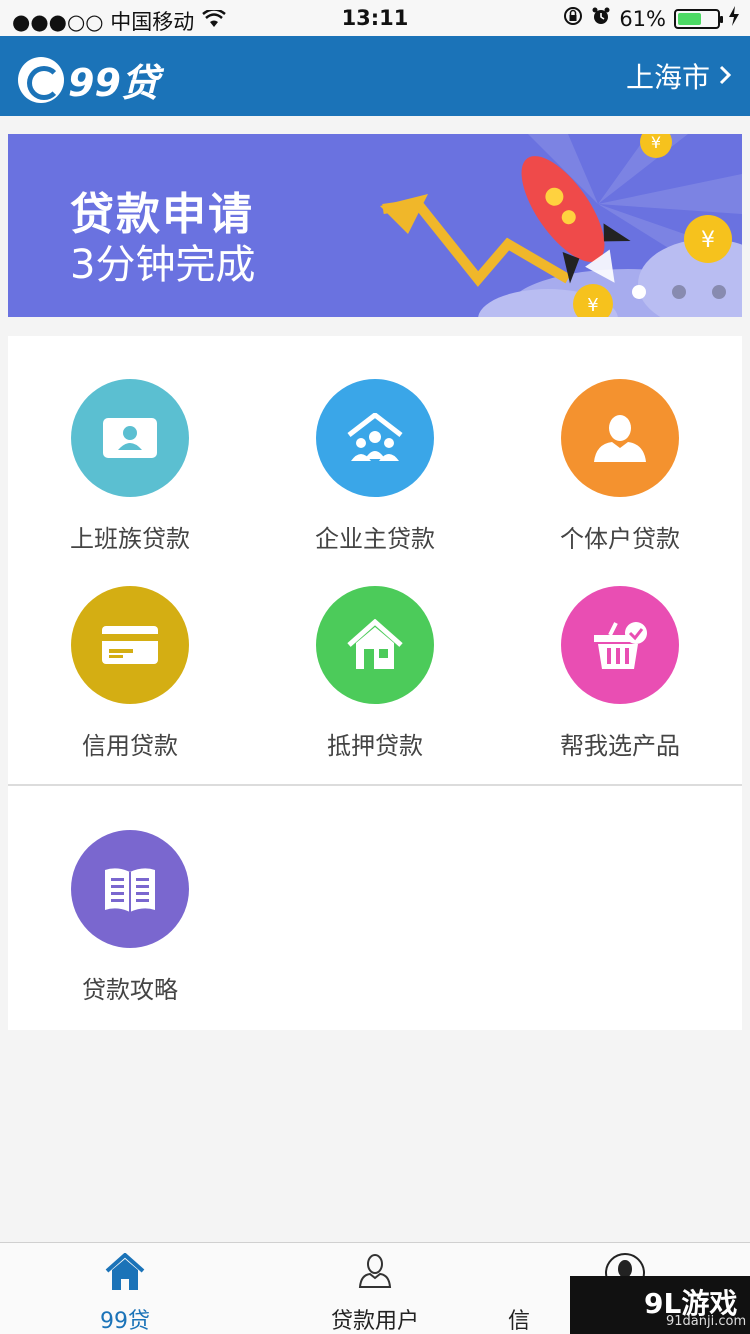 The width and height of the screenshot is (750, 1334). I want to click on book-icon, so click(130, 889).